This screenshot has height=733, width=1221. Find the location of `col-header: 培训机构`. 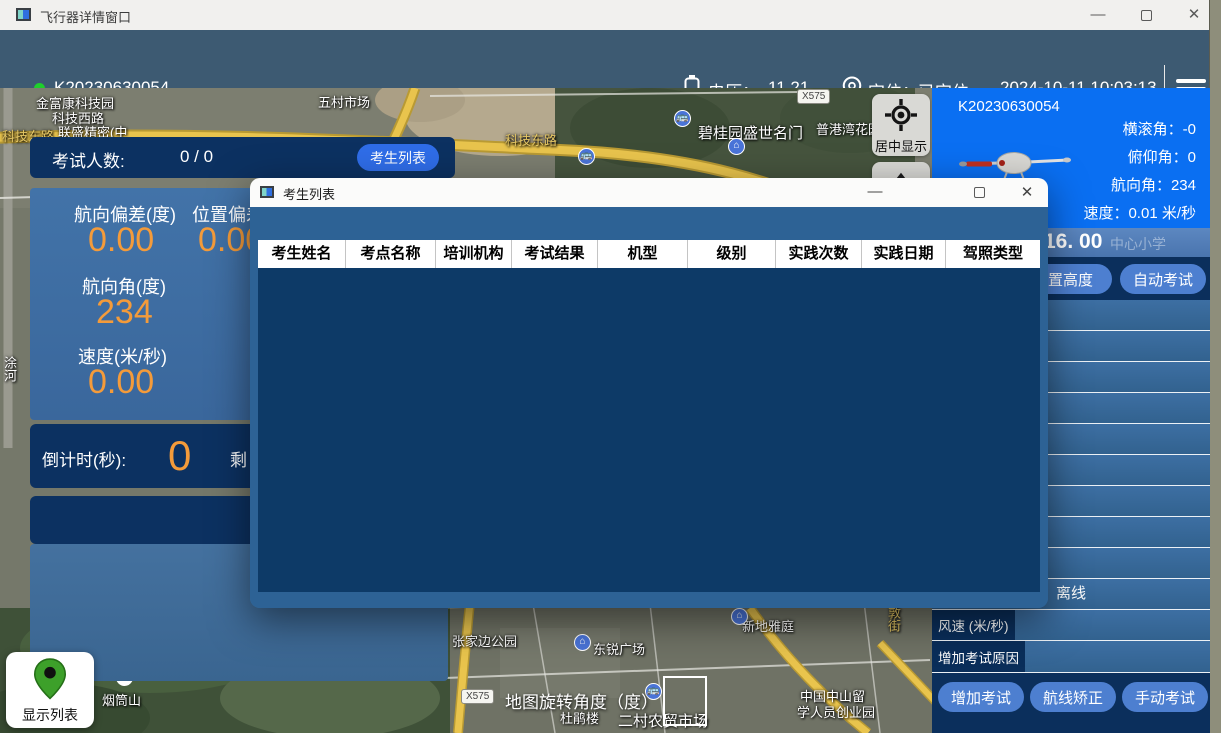

col-header: 培训机构 is located at coordinates (474, 254).